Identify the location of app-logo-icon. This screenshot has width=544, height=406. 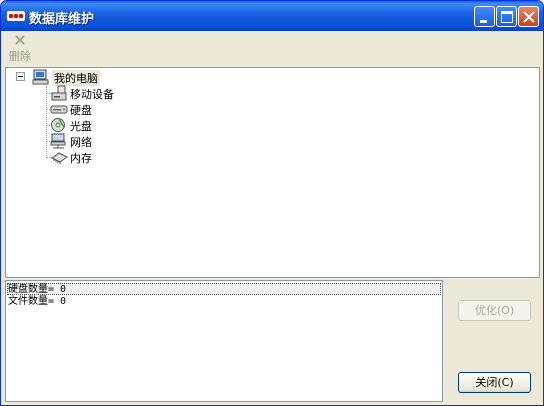
(16, 16).